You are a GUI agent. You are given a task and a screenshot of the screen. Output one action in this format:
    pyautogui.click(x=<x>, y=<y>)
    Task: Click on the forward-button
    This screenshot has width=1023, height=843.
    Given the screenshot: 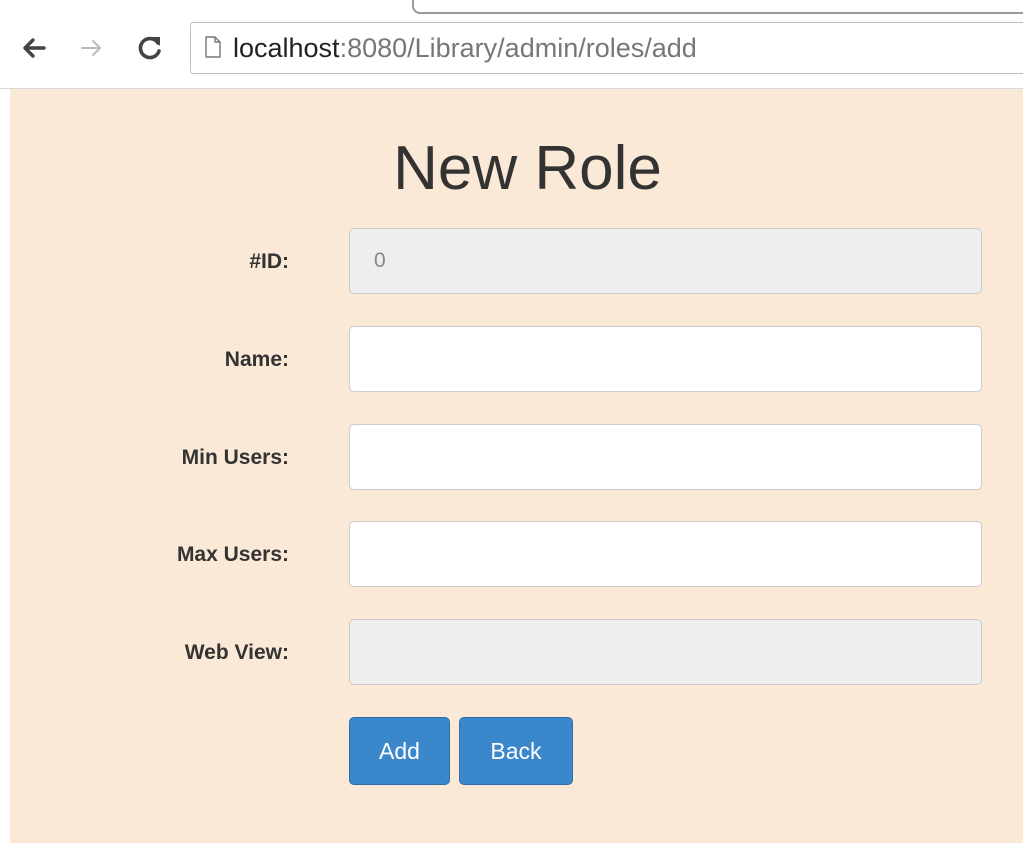 What is the action you would take?
    pyautogui.click(x=92, y=48)
    